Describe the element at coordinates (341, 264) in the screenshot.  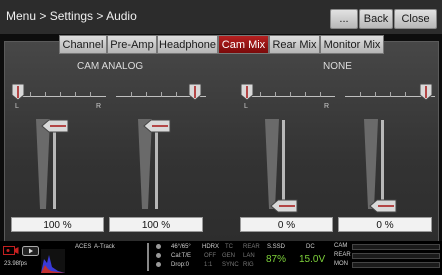
I see `meter-mon-label: MON` at that location.